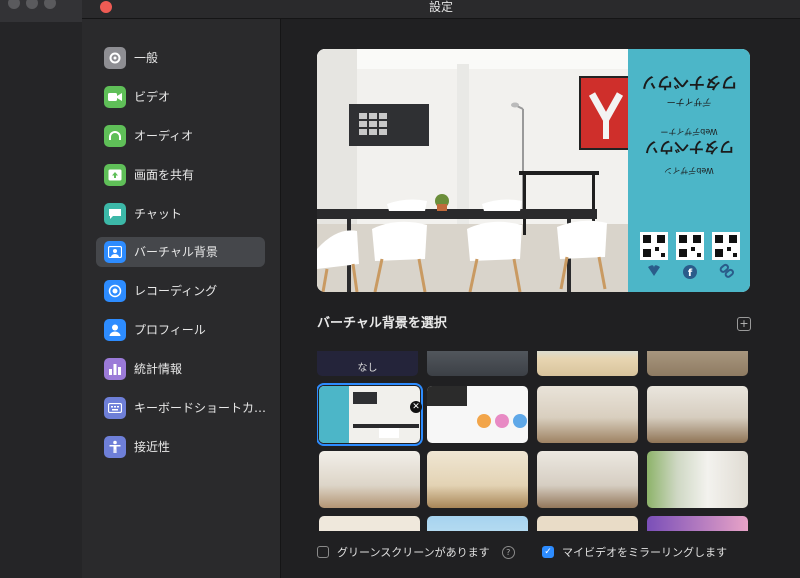  What do you see at coordinates (115, 408) in the screenshot?
I see `keyboard-icon` at bounding box center [115, 408].